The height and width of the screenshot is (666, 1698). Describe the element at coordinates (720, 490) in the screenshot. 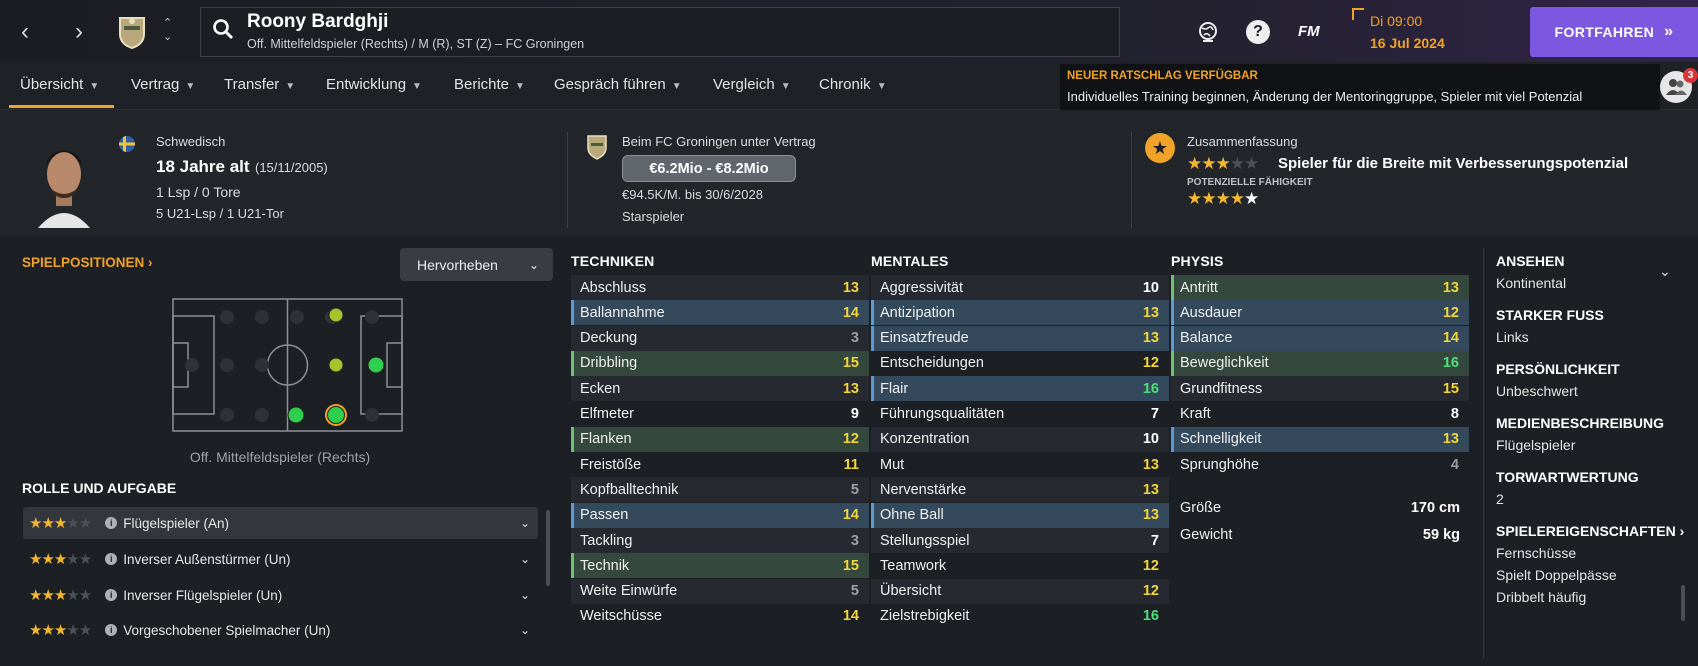

I see `attribute-row: Kopfballtechnik 5` at that location.